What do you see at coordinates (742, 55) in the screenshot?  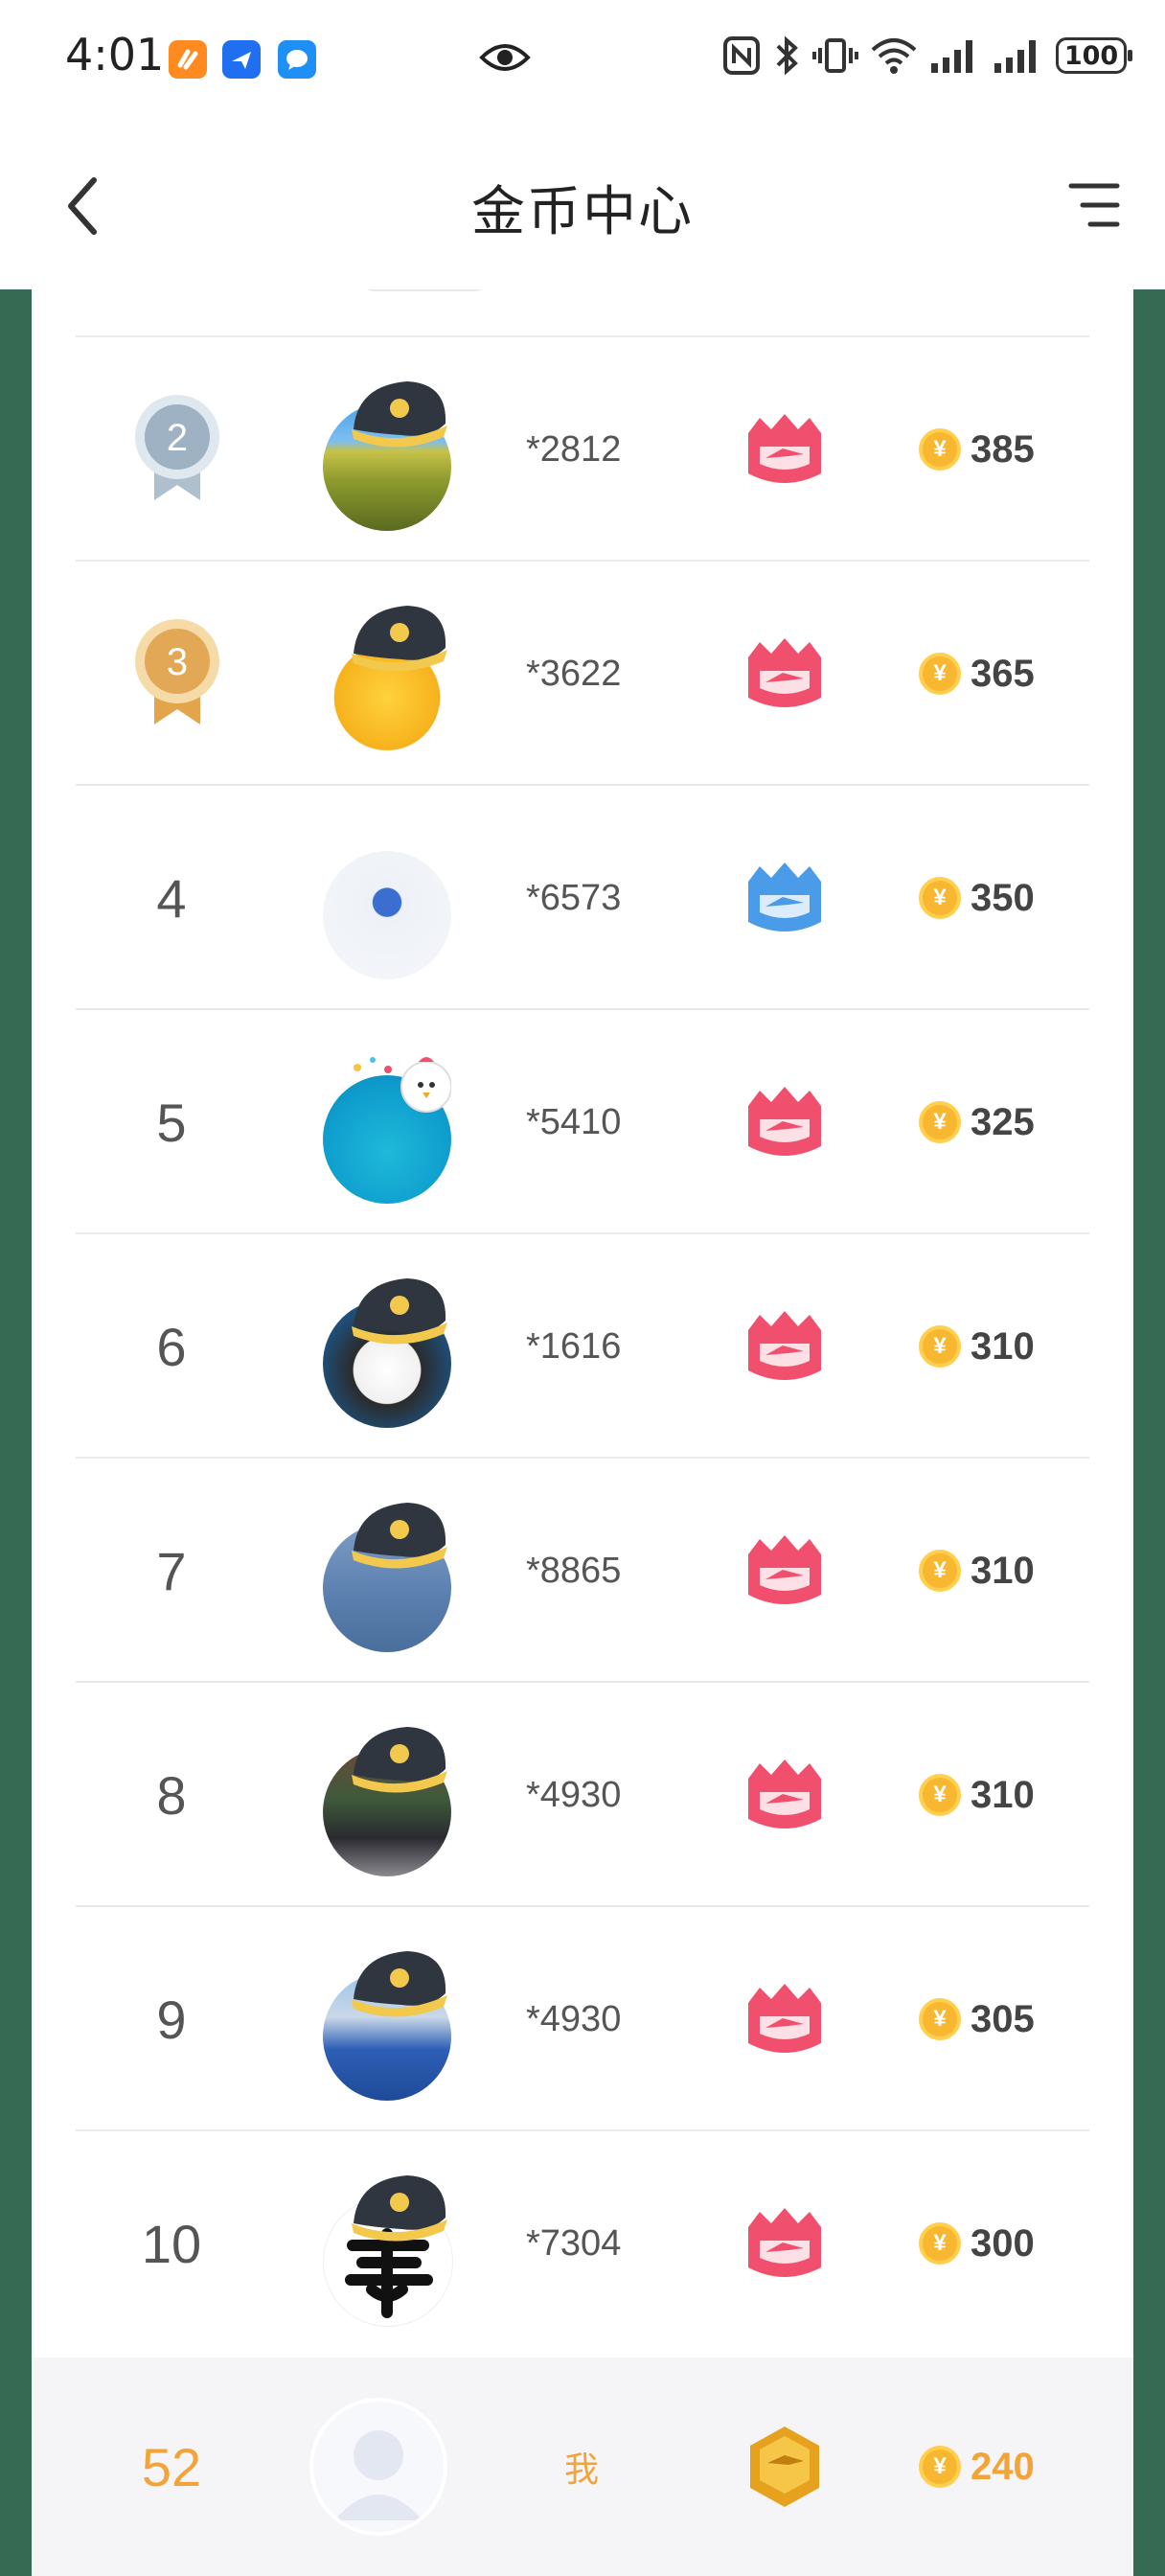 I see `nfc-icon` at bounding box center [742, 55].